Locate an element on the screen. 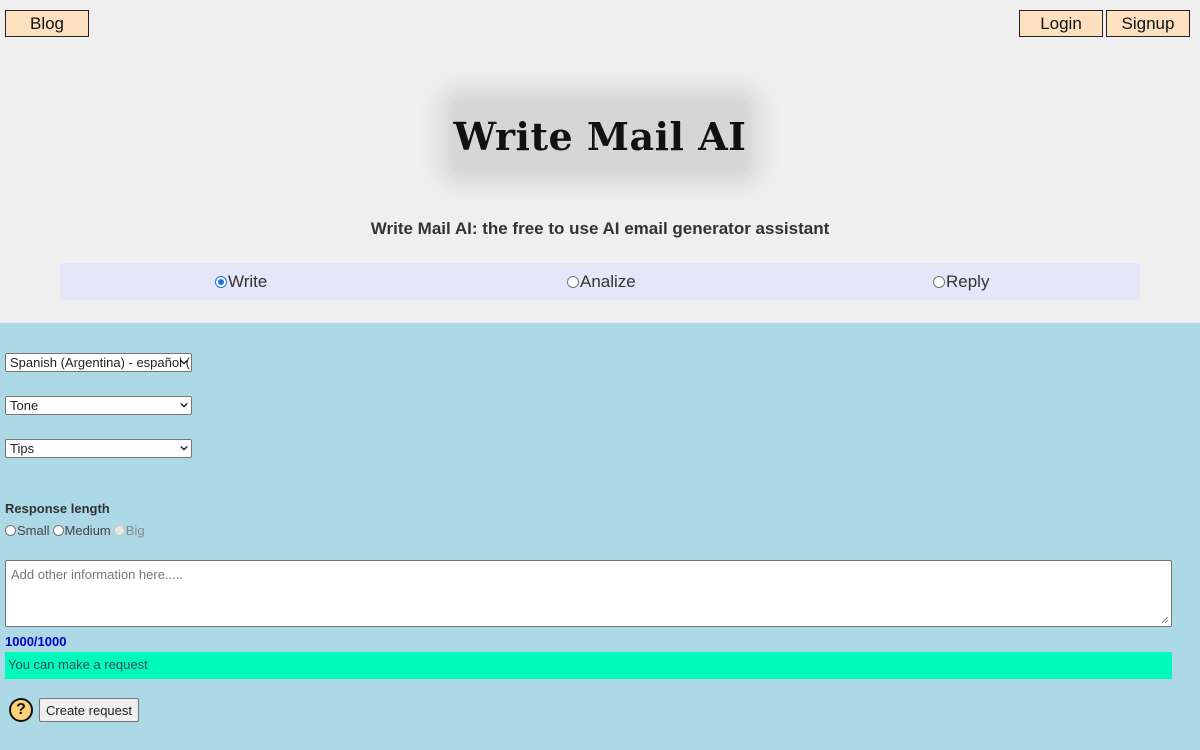 This screenshot has height=750, width=1200. response-length-big-label: Big is located at coordinates (135, 530).